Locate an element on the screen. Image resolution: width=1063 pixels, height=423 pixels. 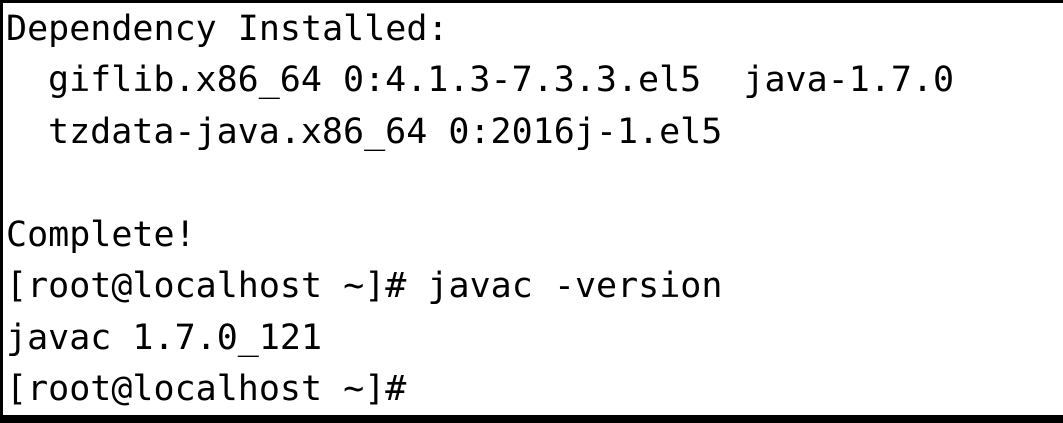
terminal-line-prompt: [root@localhost ~]# is located at coordinates (216, 389).